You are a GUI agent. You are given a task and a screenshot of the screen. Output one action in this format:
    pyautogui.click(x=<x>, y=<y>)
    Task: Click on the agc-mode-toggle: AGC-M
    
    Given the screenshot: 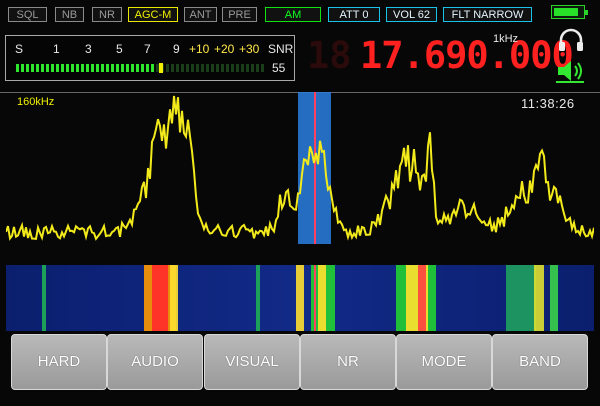 What is the action you would take?
    pyautogui.click(x=153, y=14)
    